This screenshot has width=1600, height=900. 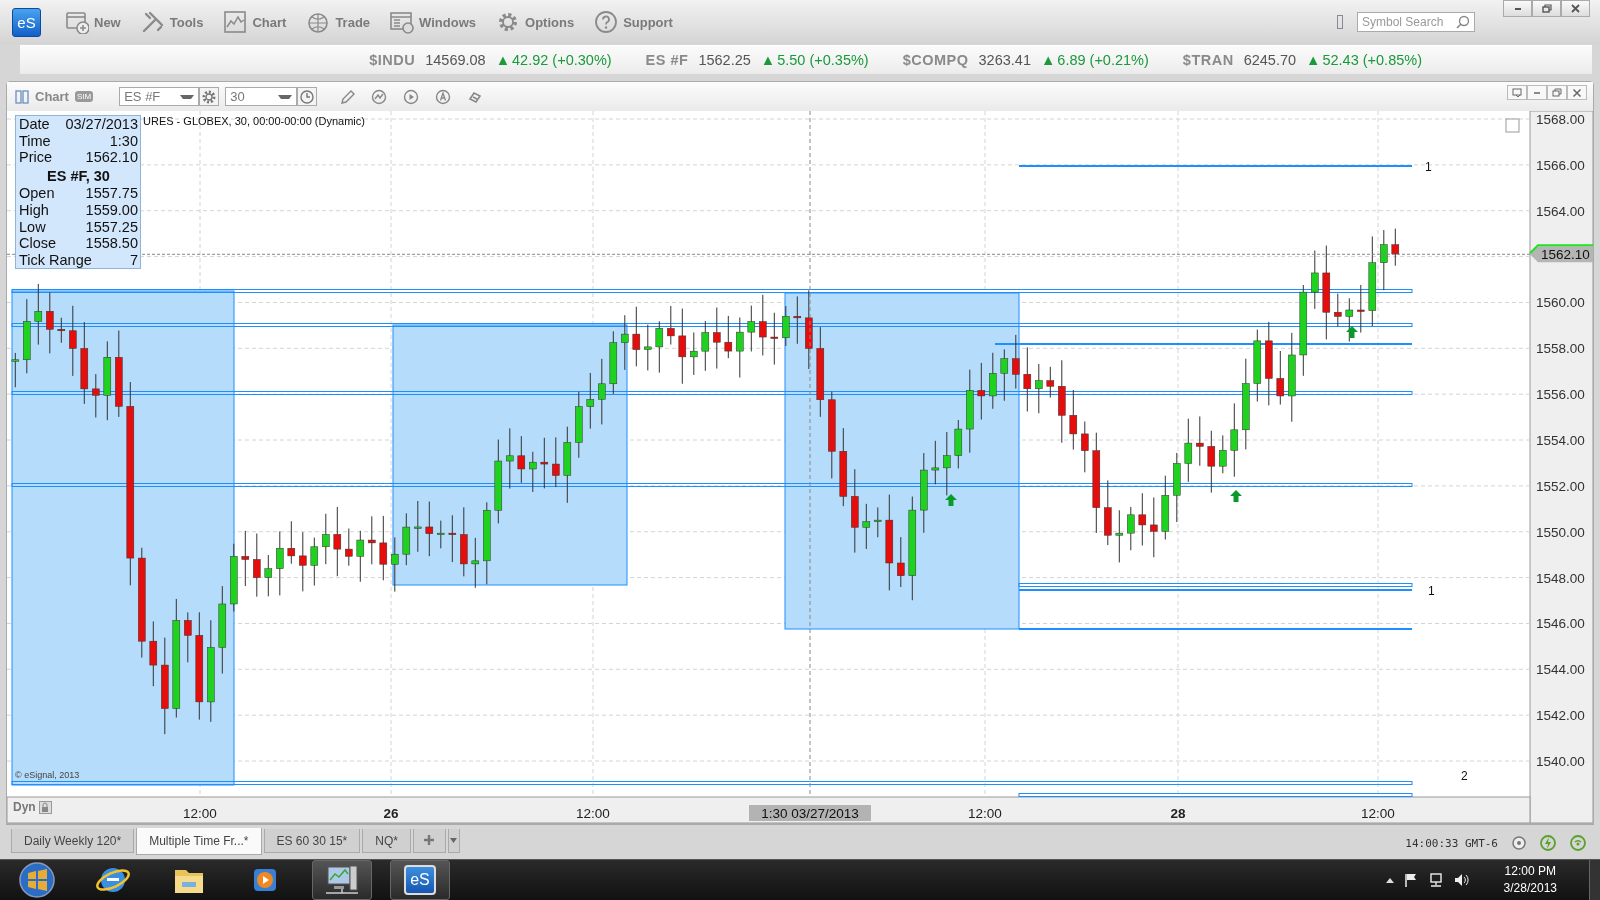 What do you see at coordinates (667, 60) in the screenshot?
I see `ticker-symbol: ES #F` at bounding box center [667, 60].